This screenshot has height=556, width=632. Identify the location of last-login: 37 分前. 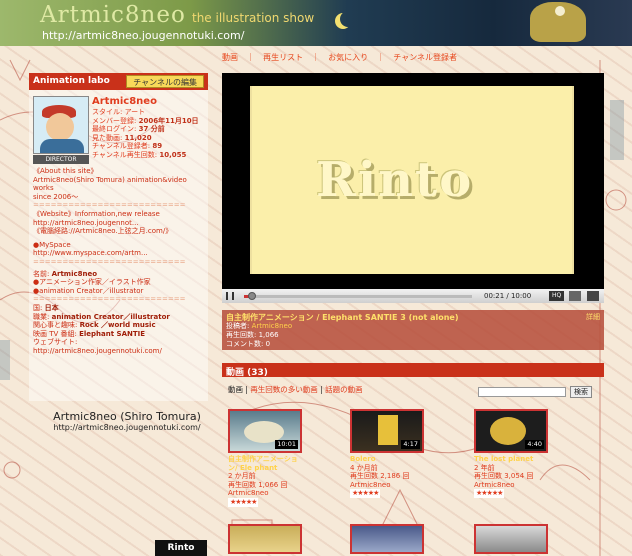
(151, 129).